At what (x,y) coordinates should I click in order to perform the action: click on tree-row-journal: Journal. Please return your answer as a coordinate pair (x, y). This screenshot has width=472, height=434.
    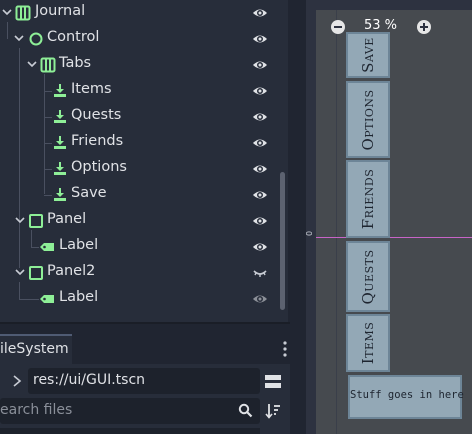
    Looking at the image, I should click on (136, 13).